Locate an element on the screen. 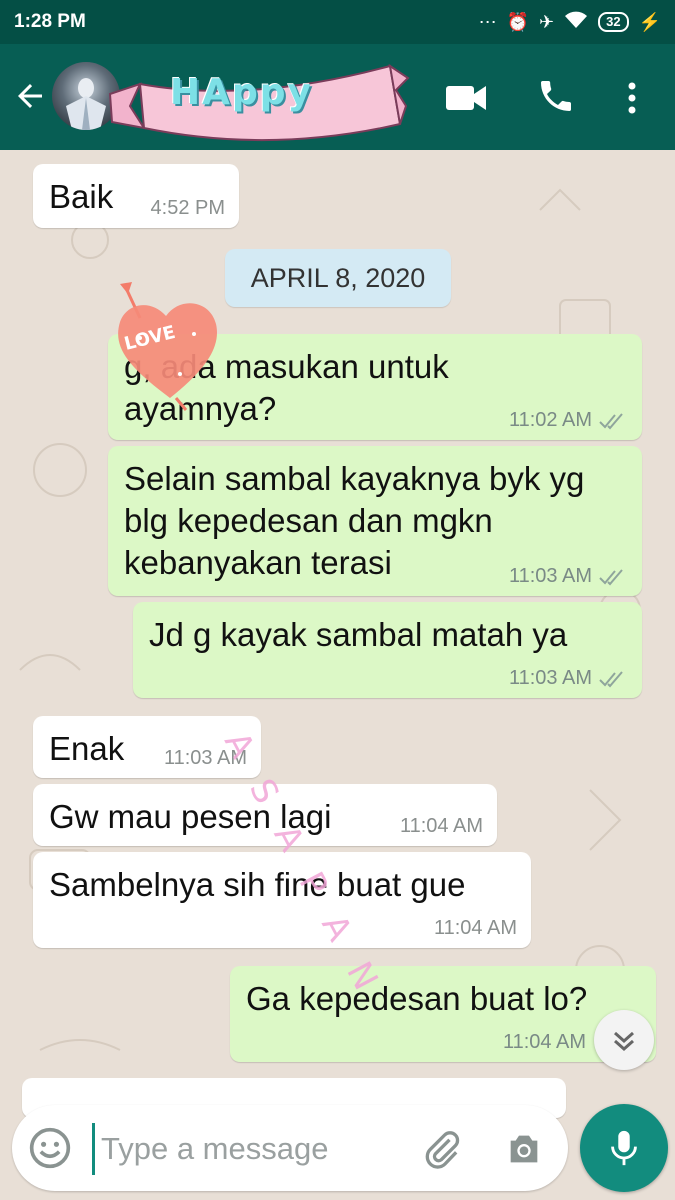  message-composer is located at coordinates (290, 1148).